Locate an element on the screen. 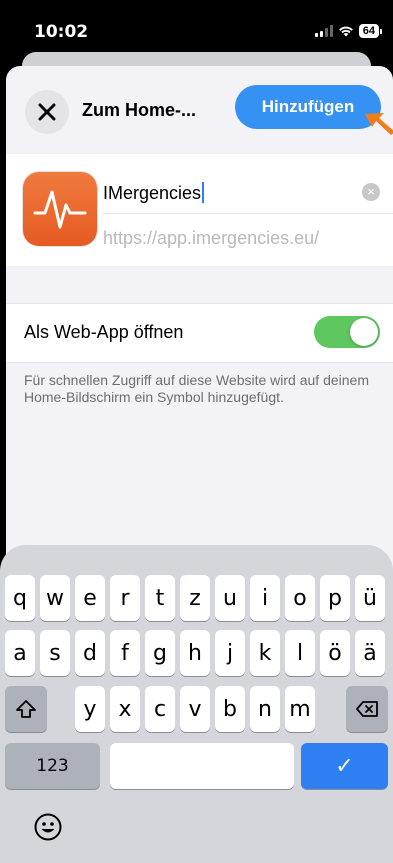 The width and height of the screenshot is (393, 863). status-time: 10:02 is located at coordinates (61, 32).